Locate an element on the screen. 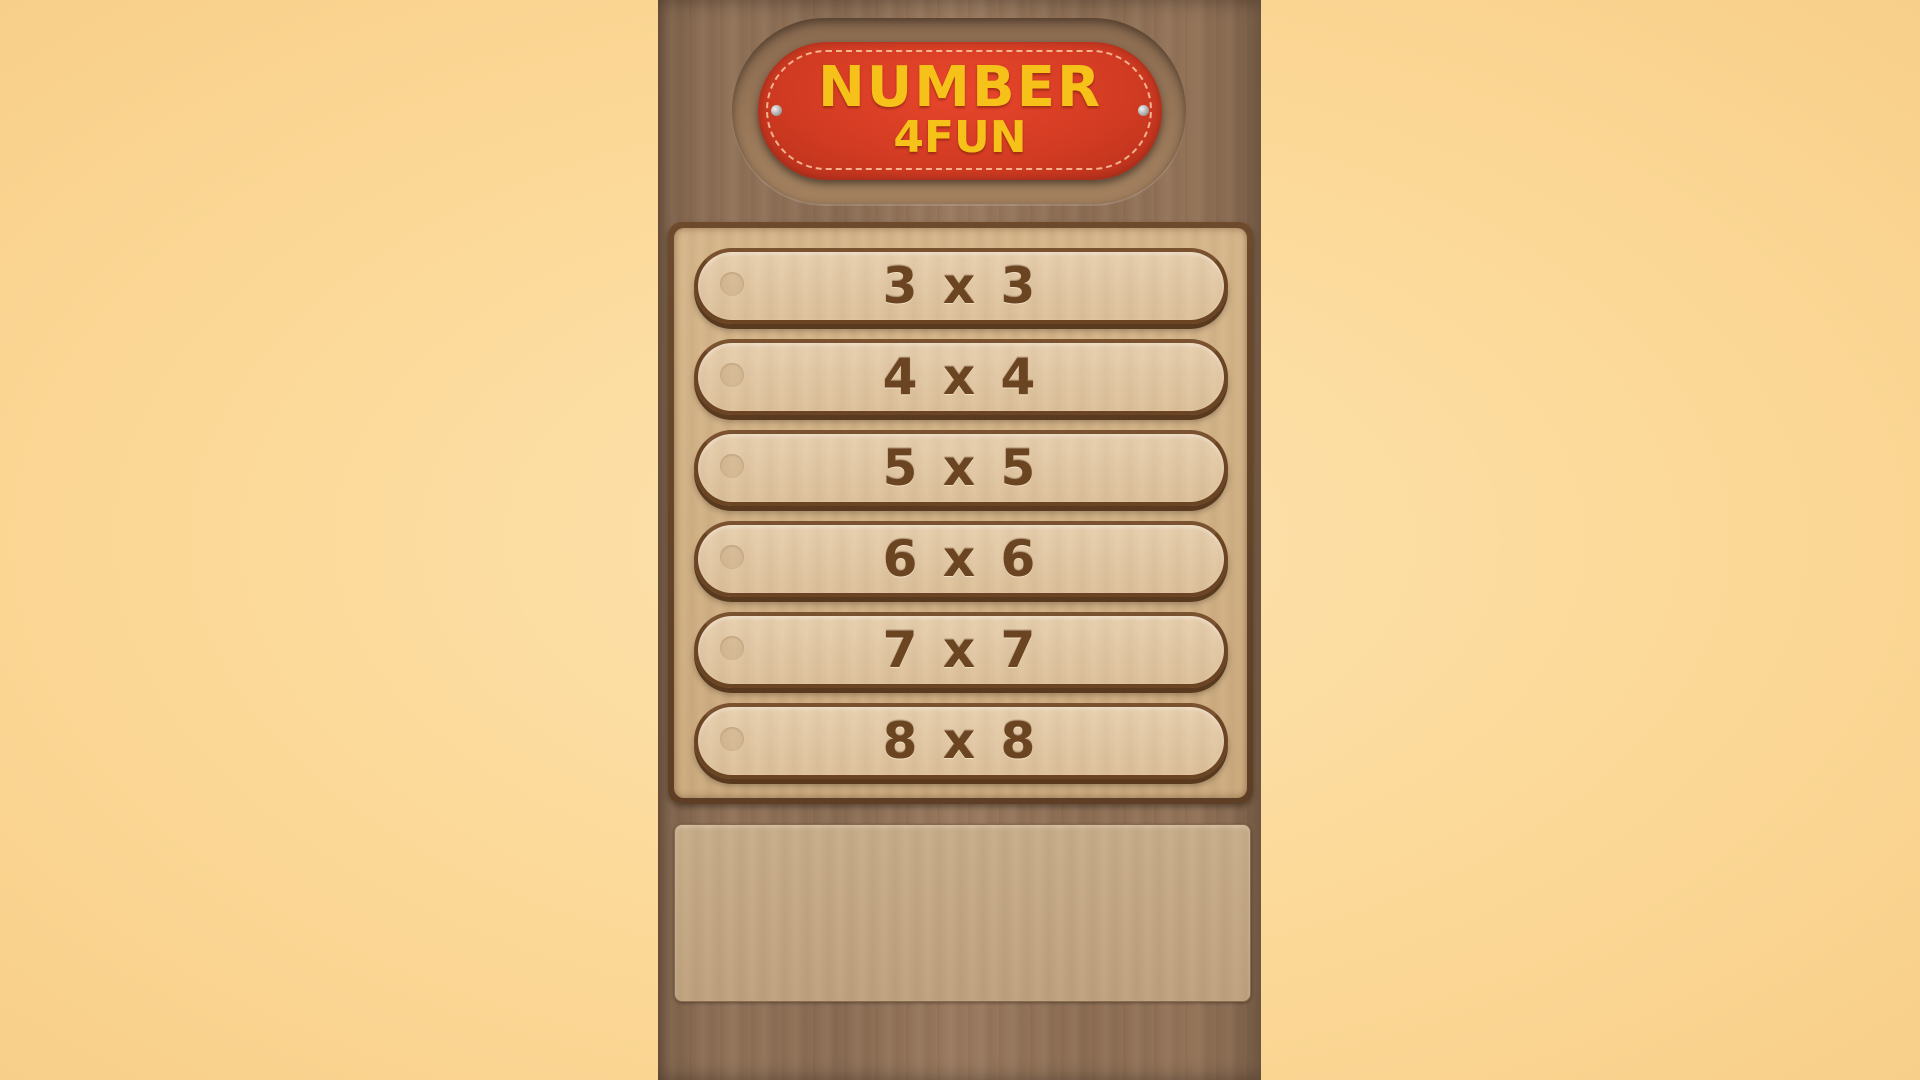  mode-label: 5 x 5 is located at coordinates (961, 468).